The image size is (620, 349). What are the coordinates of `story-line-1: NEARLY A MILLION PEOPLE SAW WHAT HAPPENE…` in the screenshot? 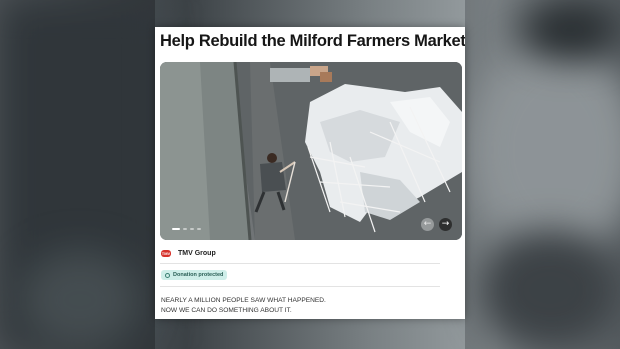 It's located at (243, 300).